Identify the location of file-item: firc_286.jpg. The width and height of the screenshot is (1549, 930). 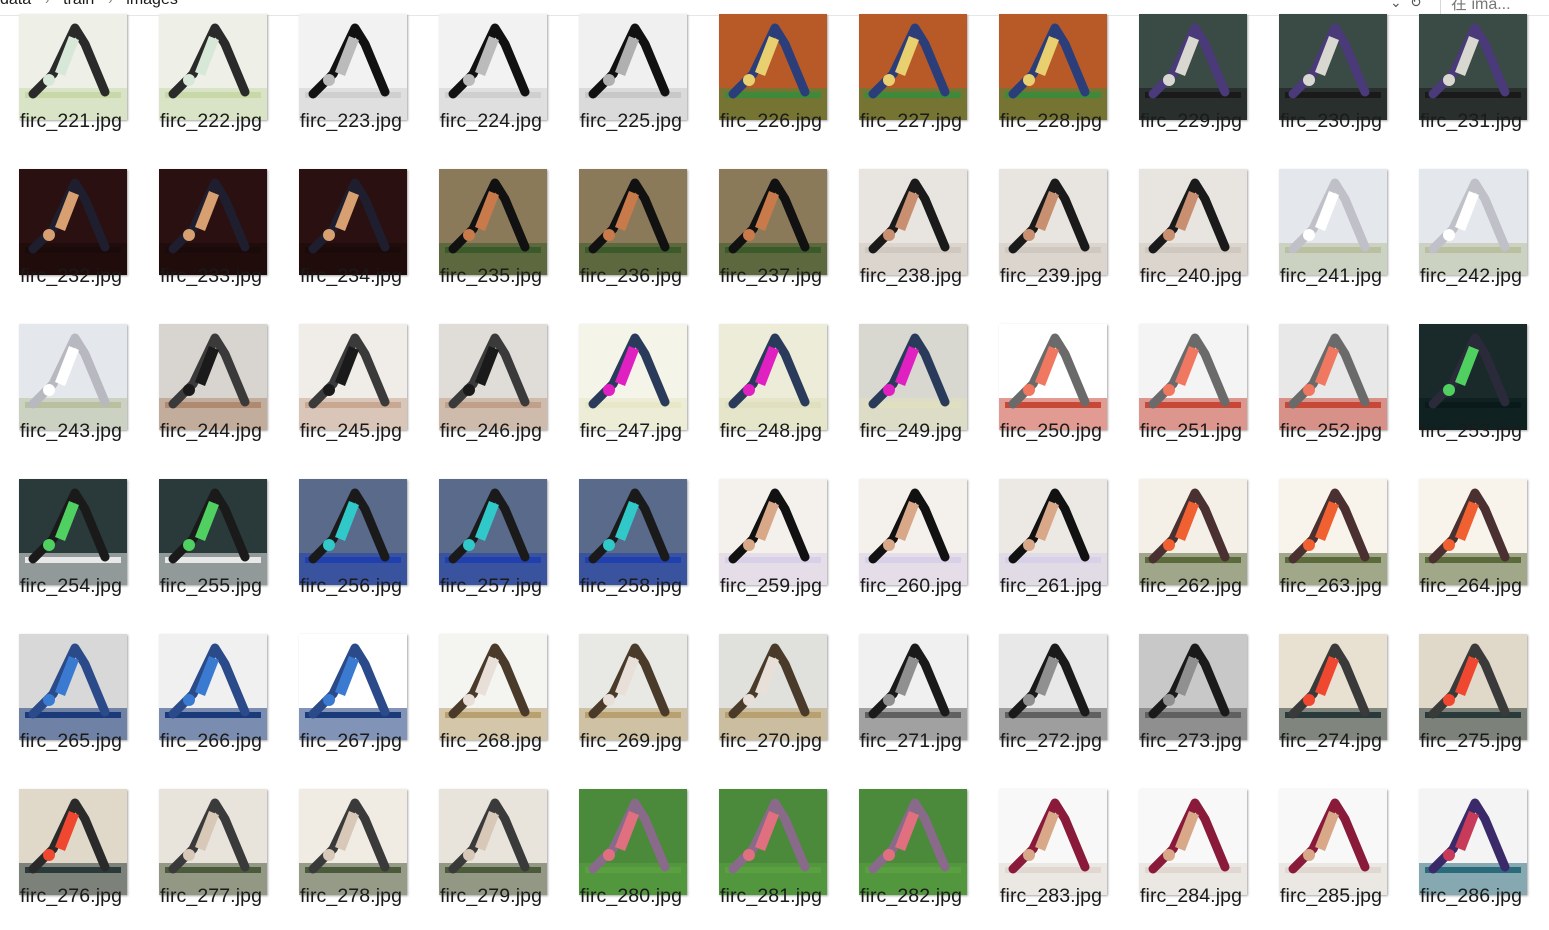
(1470, 852).